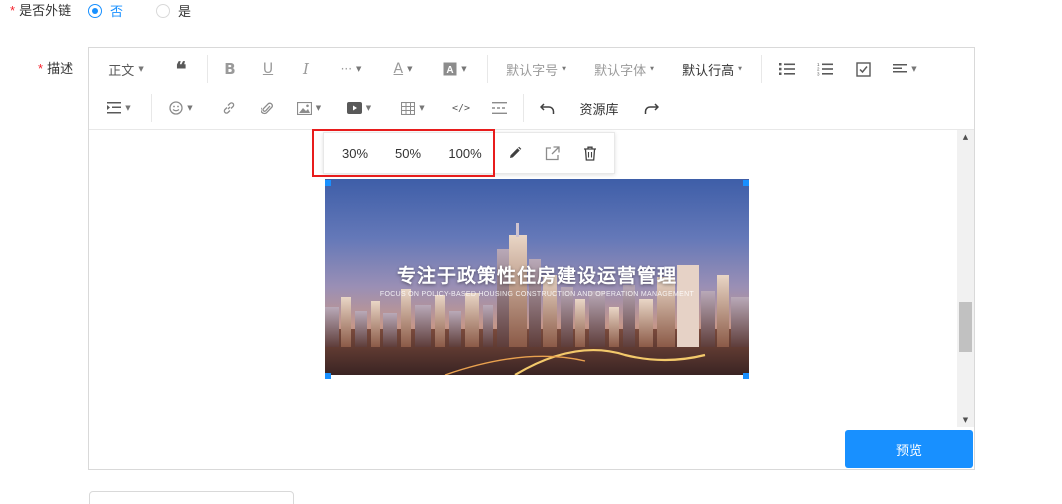  I want to click on font-color-icon: A ▼, so click(403, 69).